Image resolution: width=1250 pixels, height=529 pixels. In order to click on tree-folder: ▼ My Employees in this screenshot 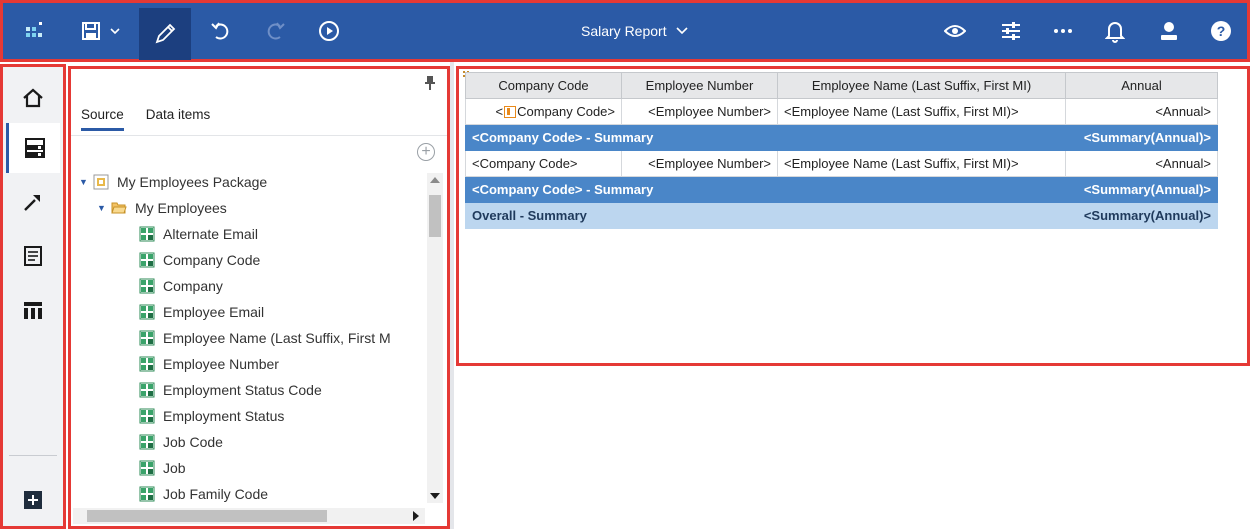, I will do `click(255, 208)`.